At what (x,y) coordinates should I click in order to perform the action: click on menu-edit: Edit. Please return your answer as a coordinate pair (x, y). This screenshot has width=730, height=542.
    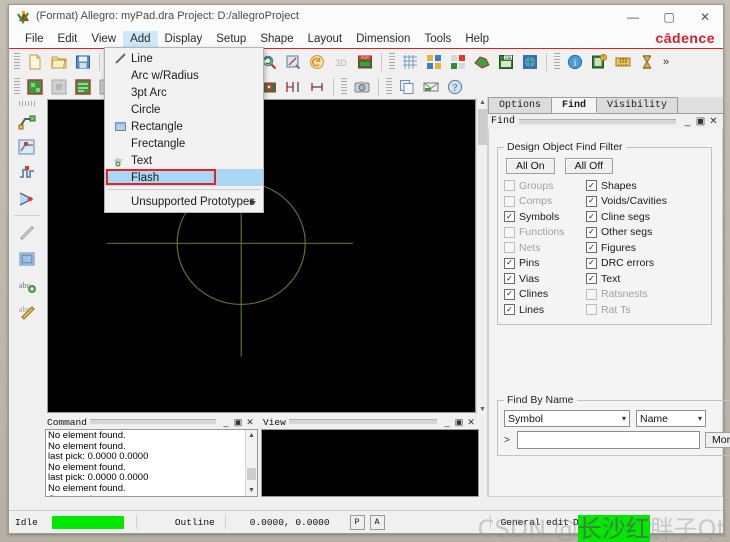
    Looking at the image, I should click on (68, 39).